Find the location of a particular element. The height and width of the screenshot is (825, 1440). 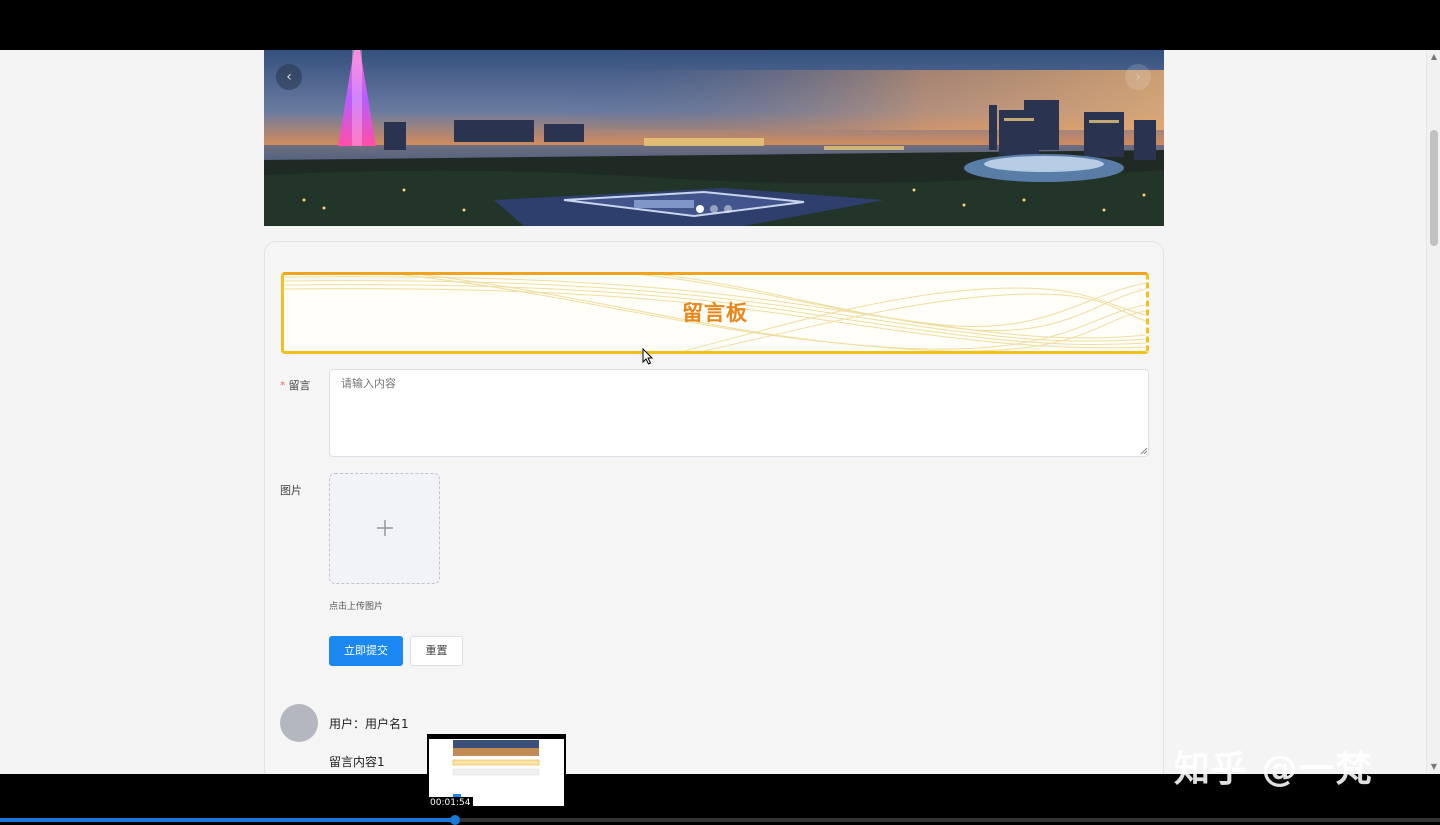

message-textarea is located at coordinates (739, 413).